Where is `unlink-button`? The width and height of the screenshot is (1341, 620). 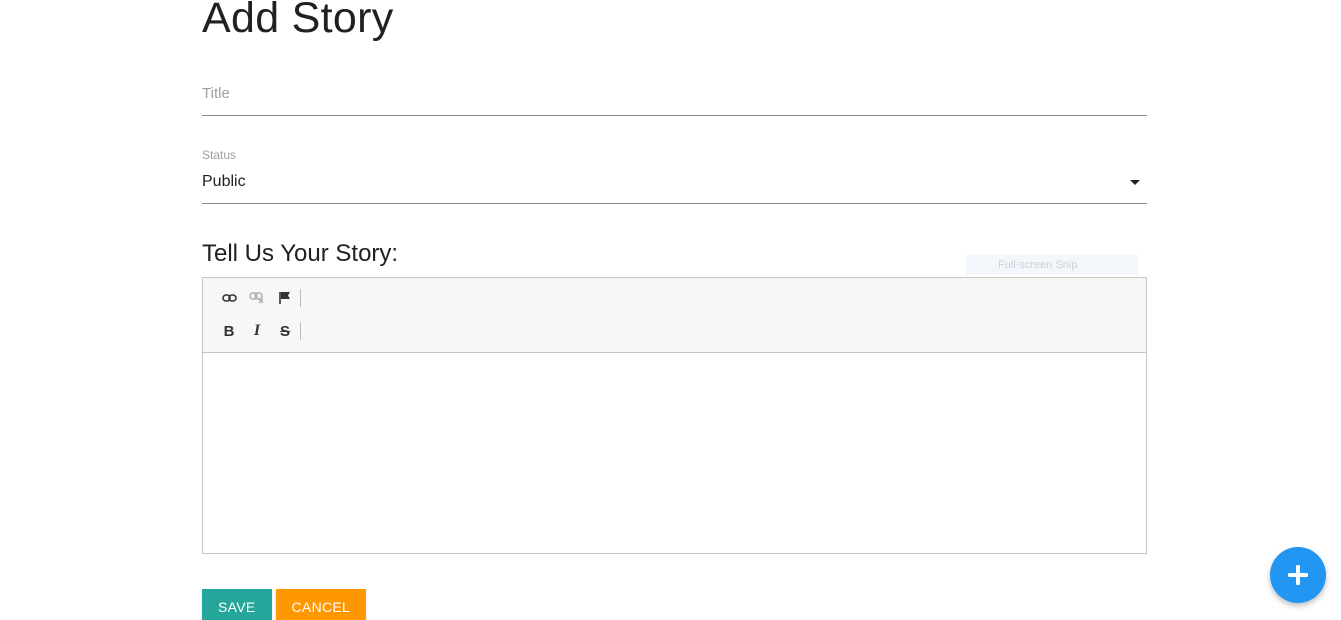 unlink-button is located at coordinates (257, 298).